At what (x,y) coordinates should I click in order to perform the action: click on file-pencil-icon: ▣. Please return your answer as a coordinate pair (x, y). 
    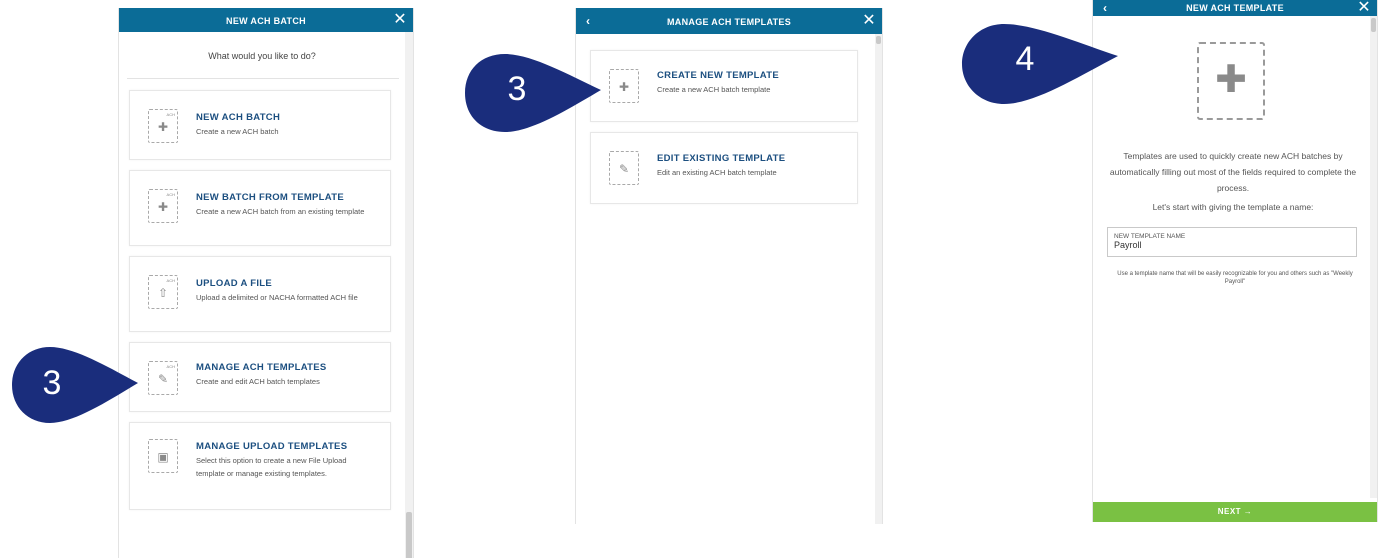
    Looking at the image, I should click on (163, 456).